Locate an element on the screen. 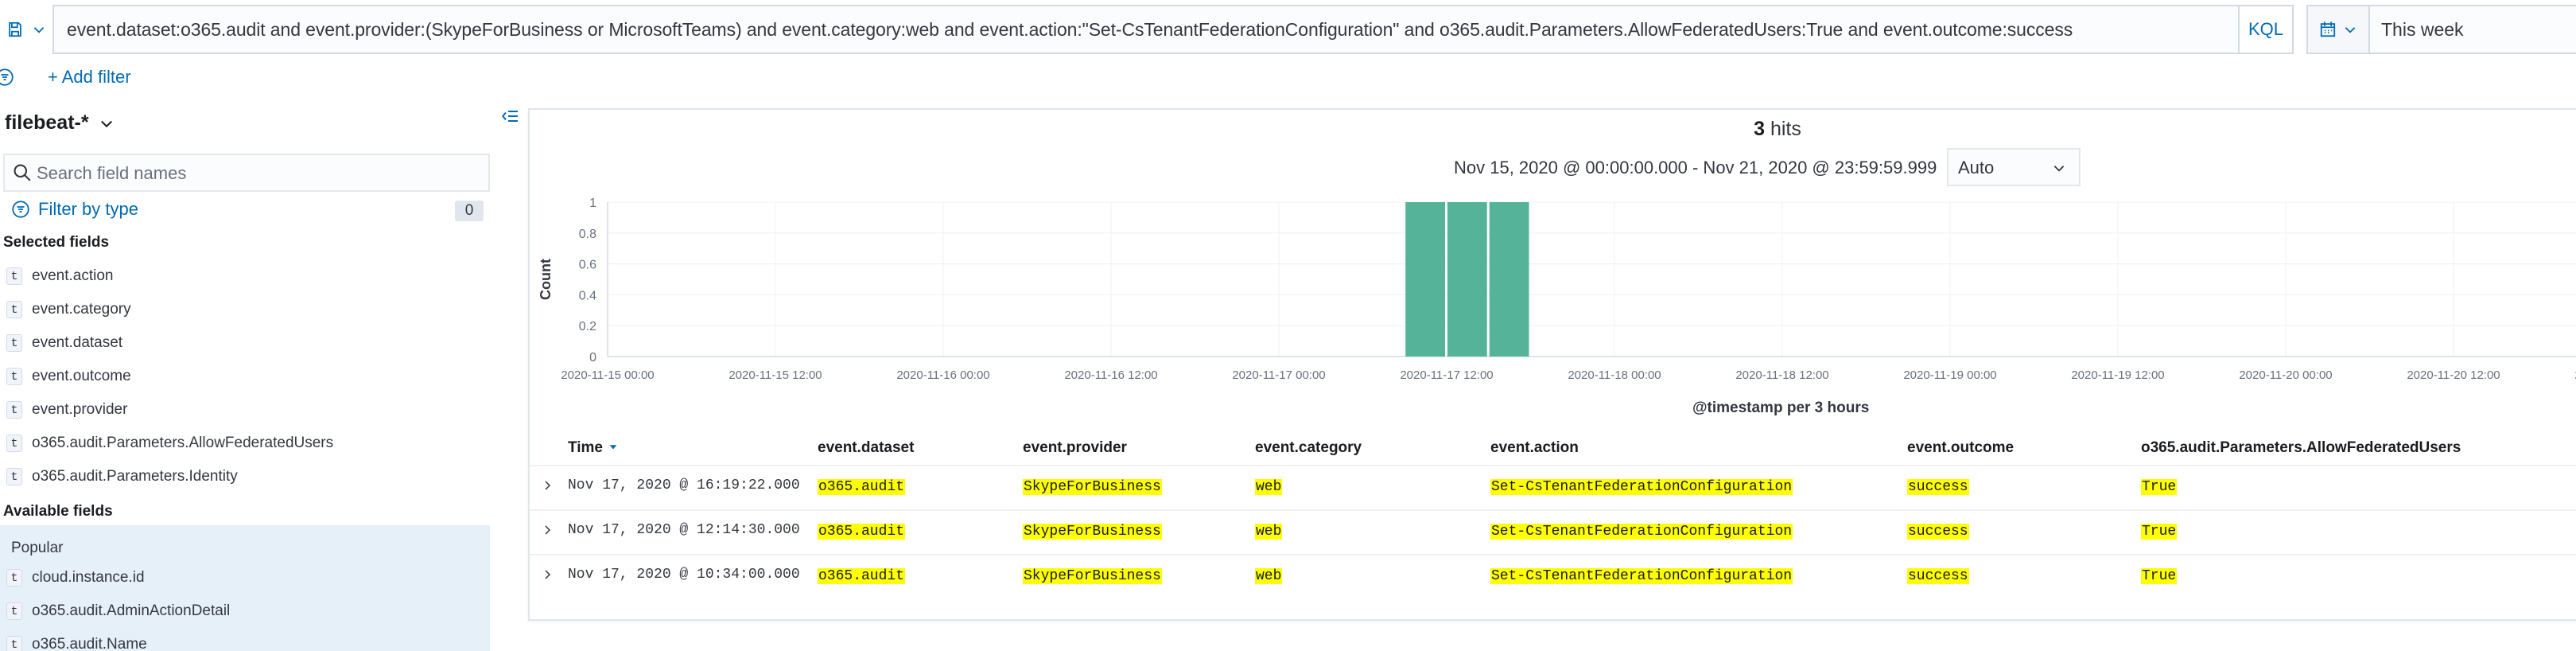 The width and height of the screenshot is (2576, 651). table-cell: Set-CsTenantFederationConfiguration is located at coordinates (1641, 531).